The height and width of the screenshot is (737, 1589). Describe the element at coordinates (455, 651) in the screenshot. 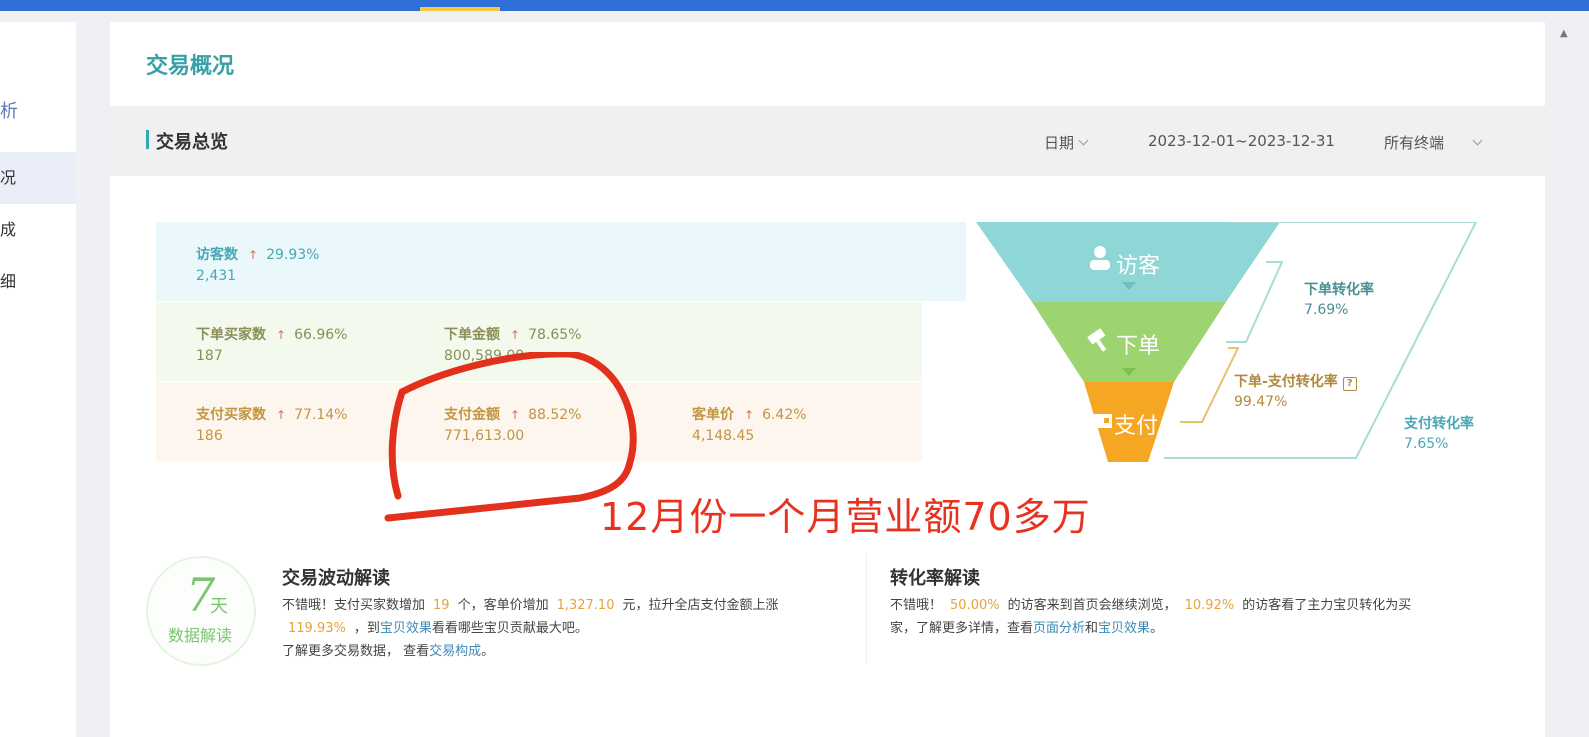

I see `link-trade-composition: 交易构成` at that location.